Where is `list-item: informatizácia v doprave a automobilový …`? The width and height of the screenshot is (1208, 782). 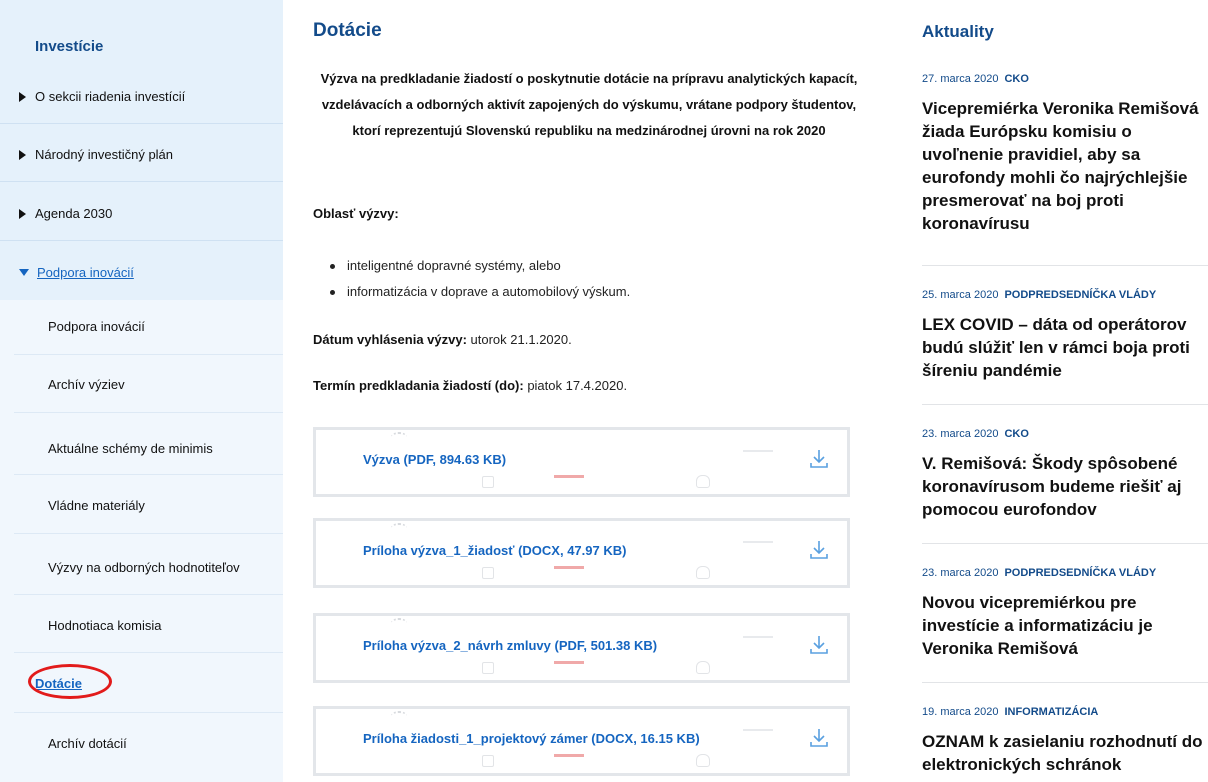 list-item: informatizácia v doprave a automobilový … is located at coordinates (480, 292).